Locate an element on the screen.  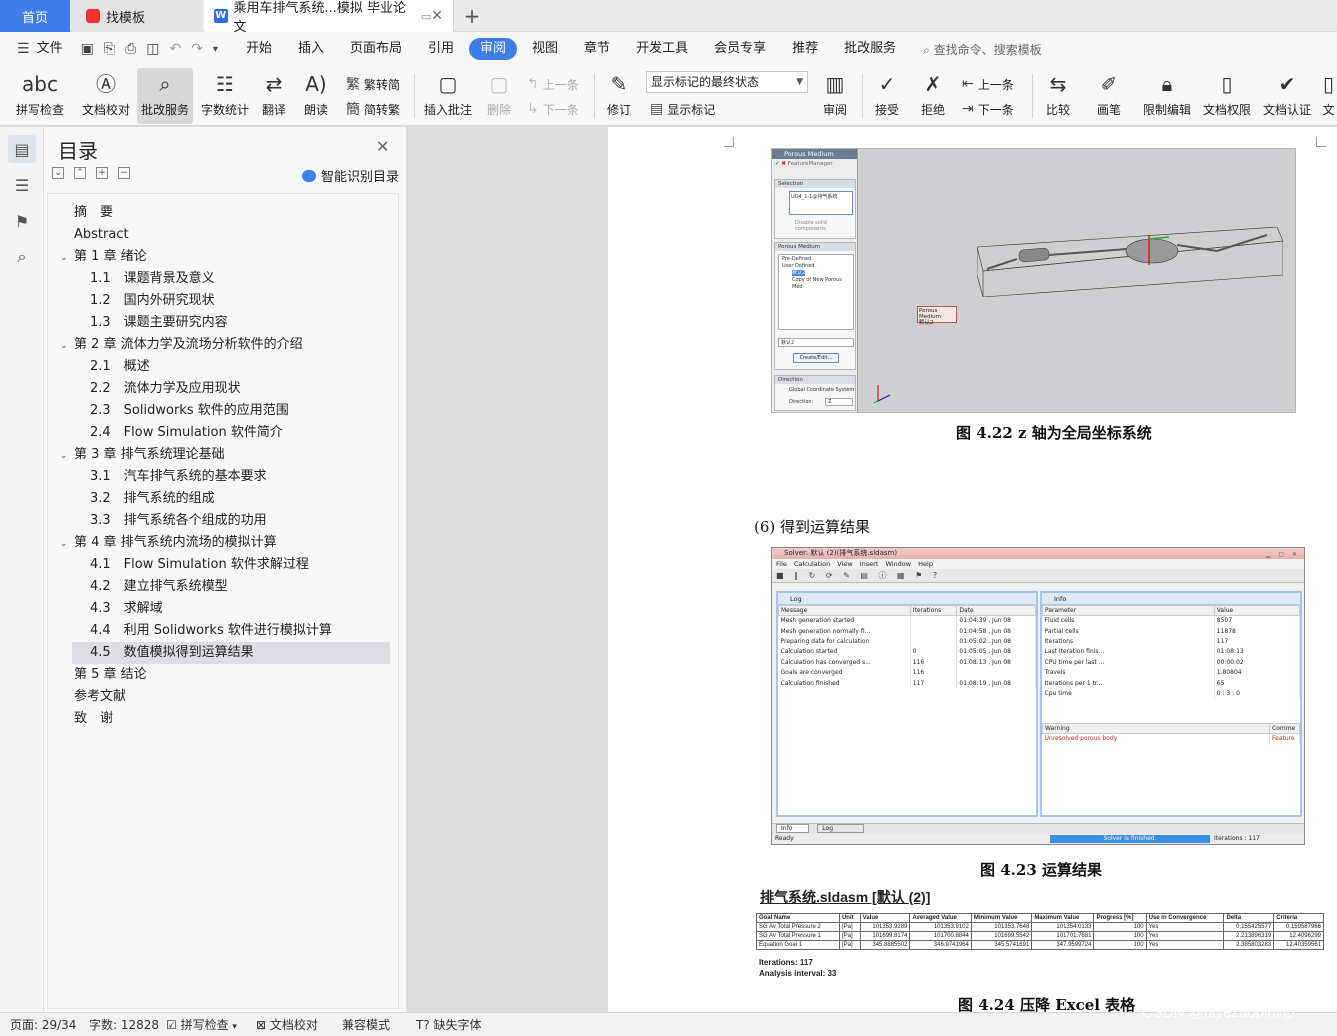
outline-icon: ☰ is located at coordinates (22, 185).